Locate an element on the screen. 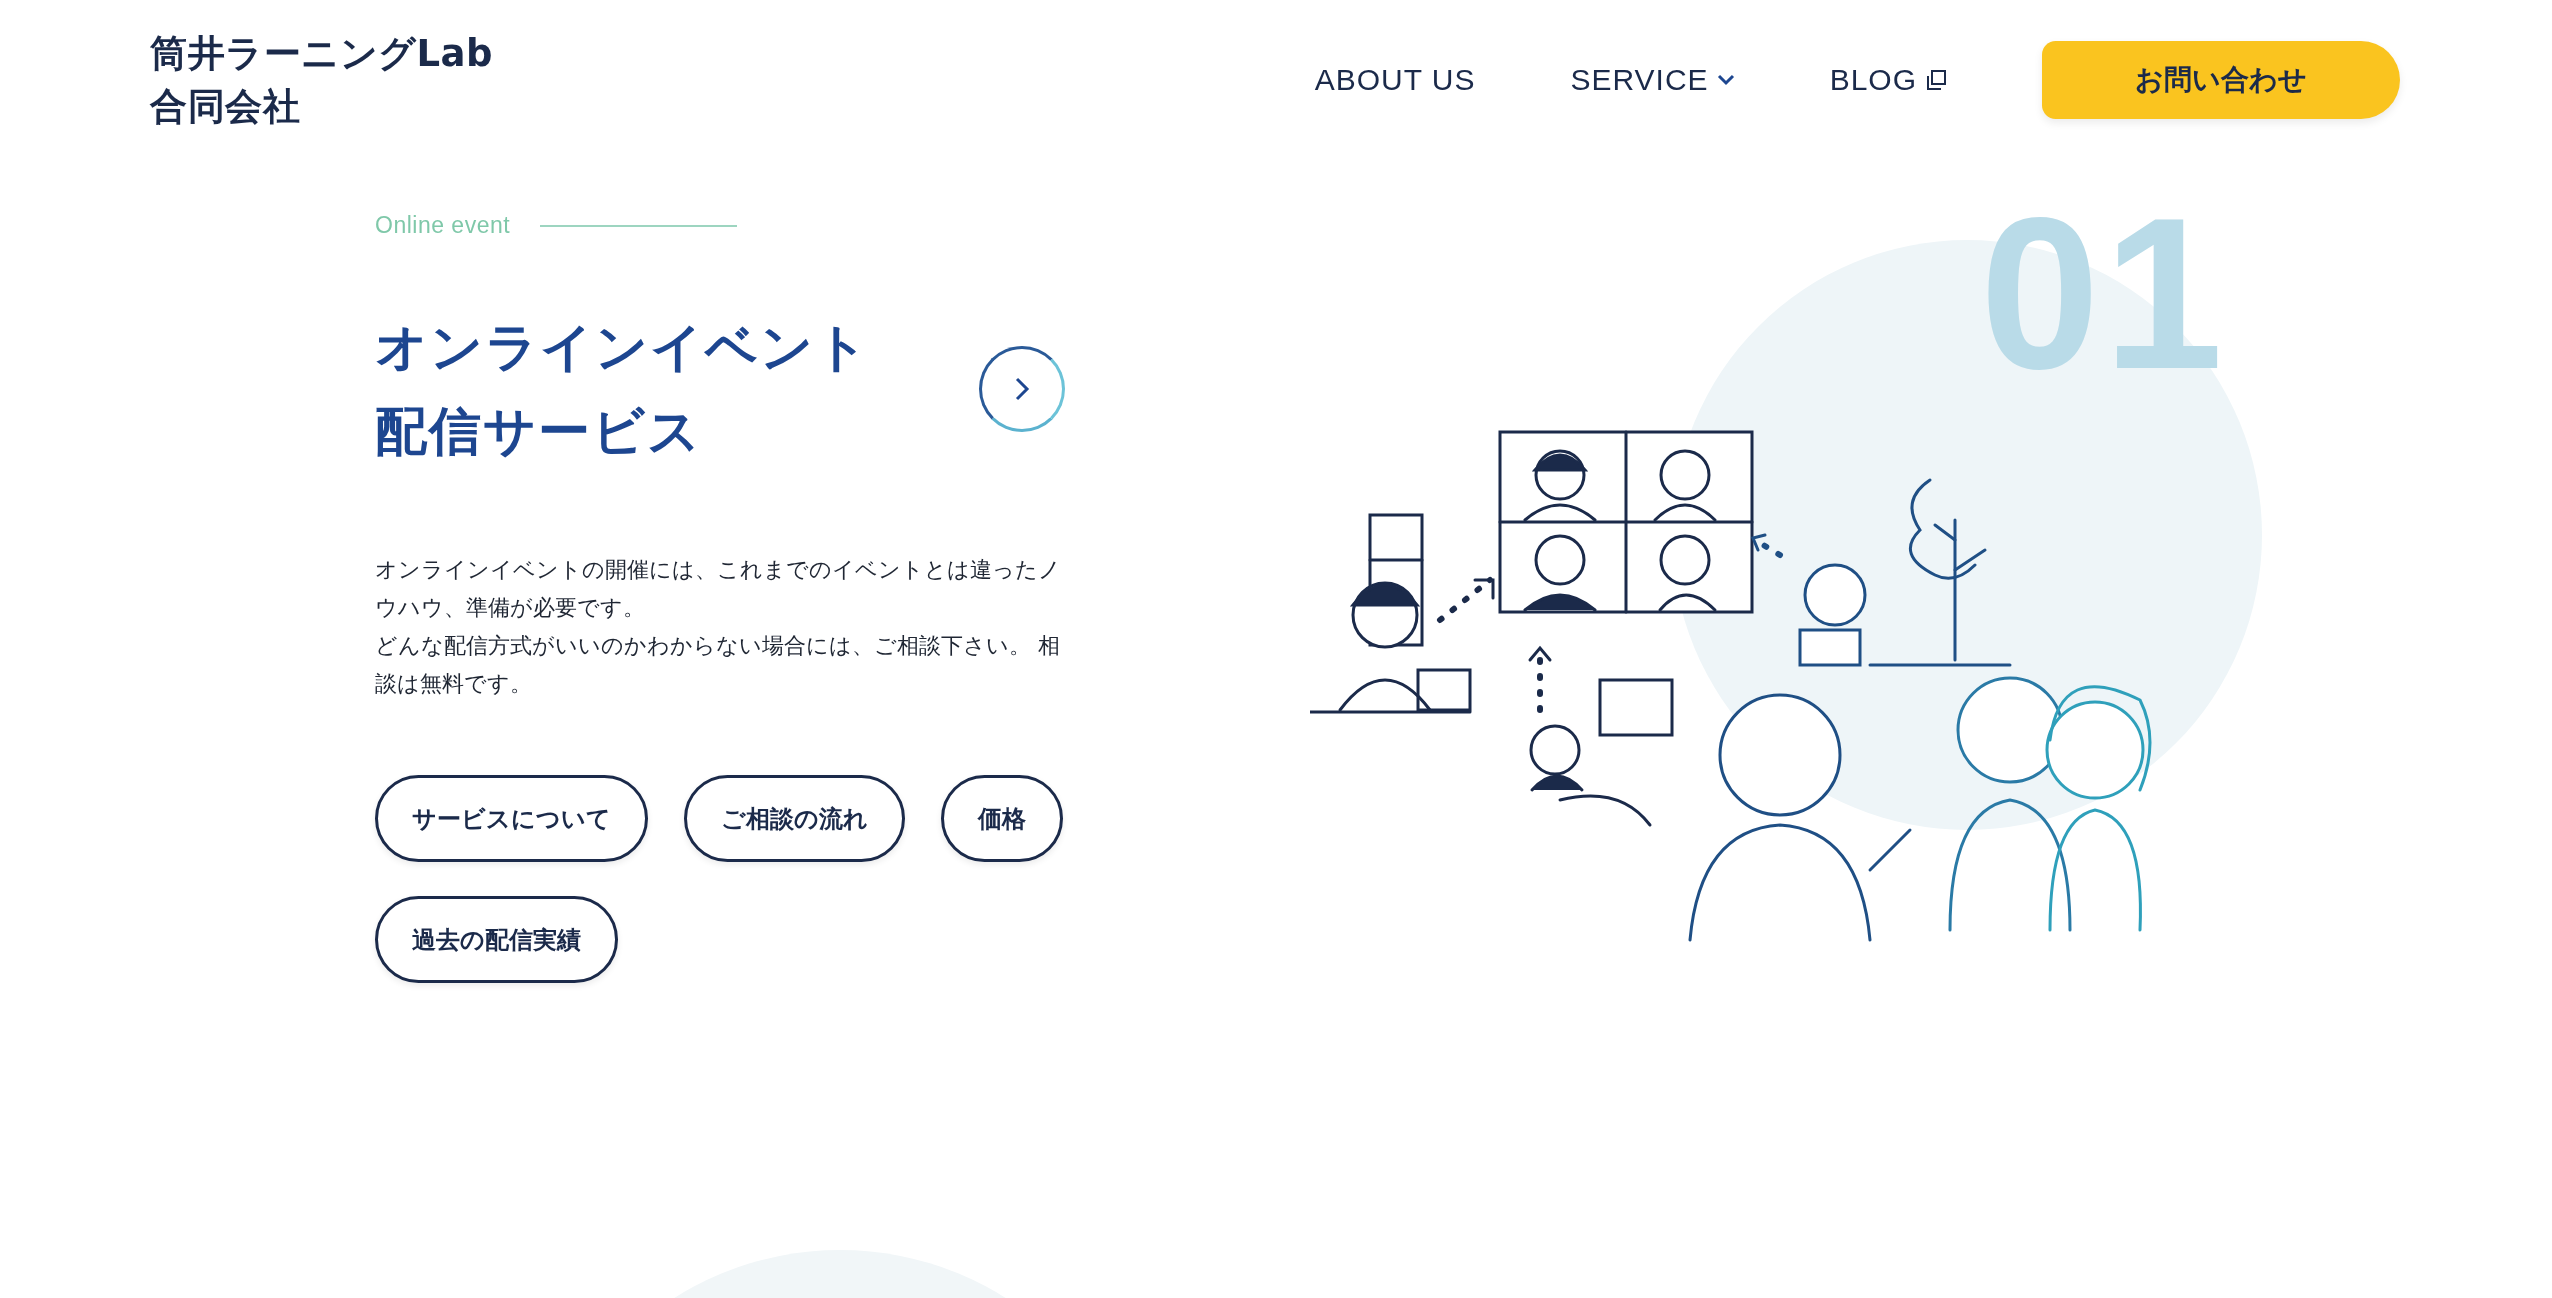 This screenshot has width=2552, height=1298. contact-button: お問い合わせ is located at coordinates (2221, 80).